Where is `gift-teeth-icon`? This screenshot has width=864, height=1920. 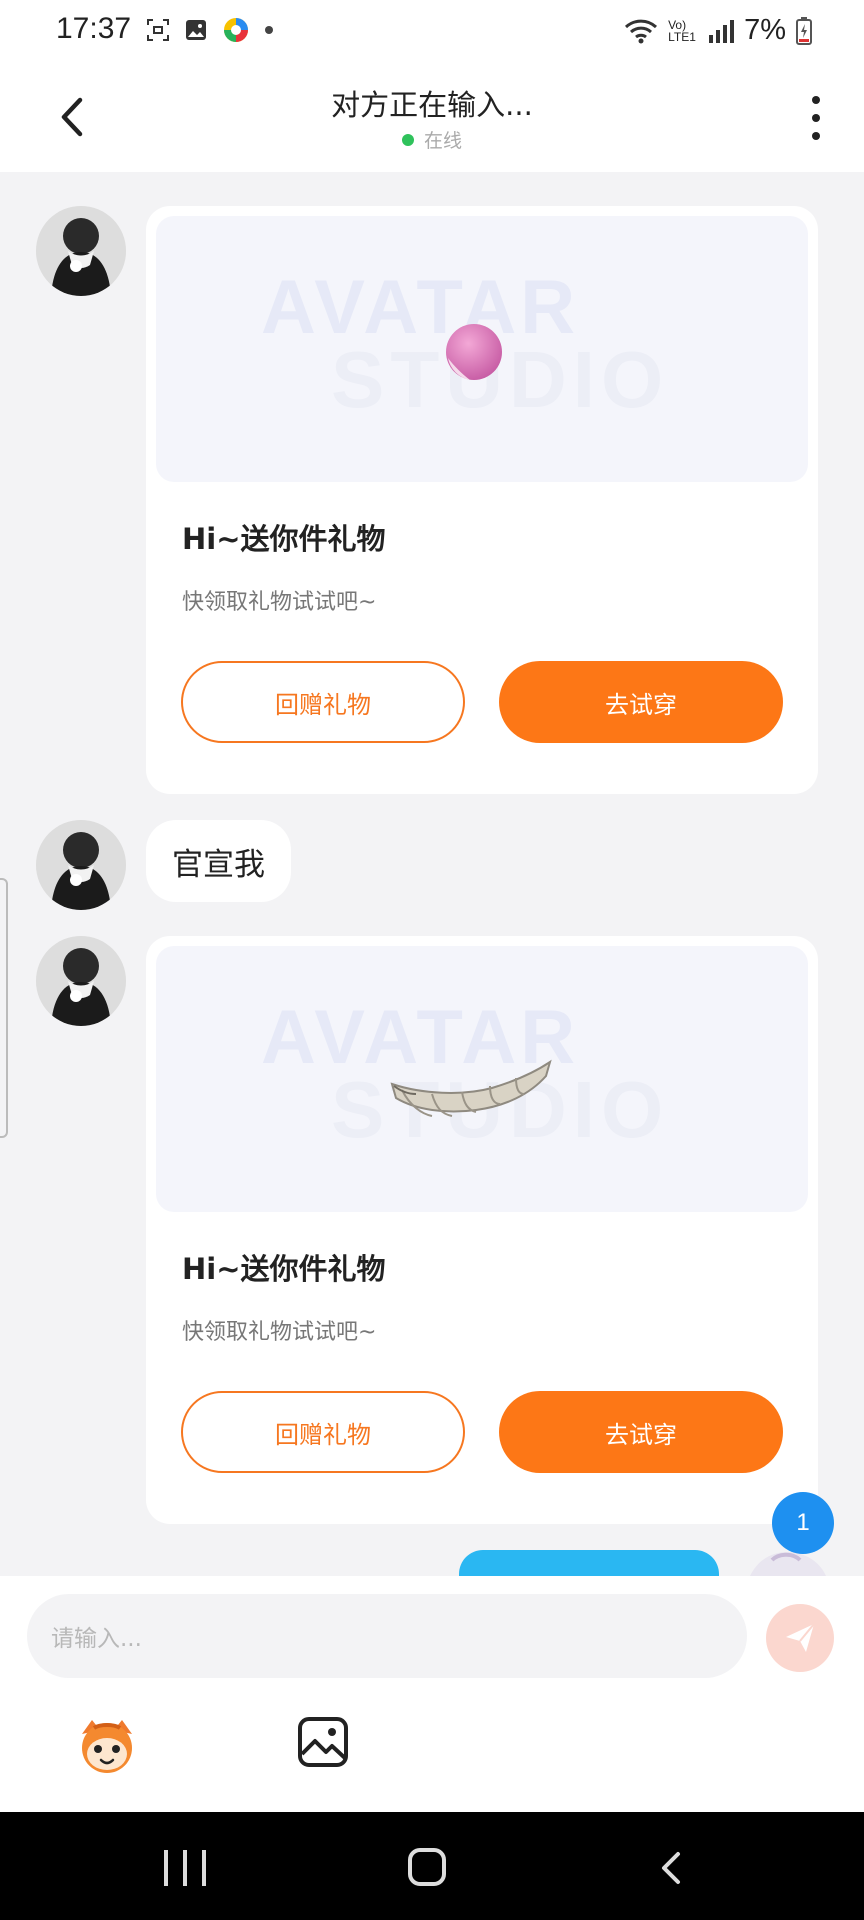 gift-teeth-icon is located at coordinates (471, 1088).